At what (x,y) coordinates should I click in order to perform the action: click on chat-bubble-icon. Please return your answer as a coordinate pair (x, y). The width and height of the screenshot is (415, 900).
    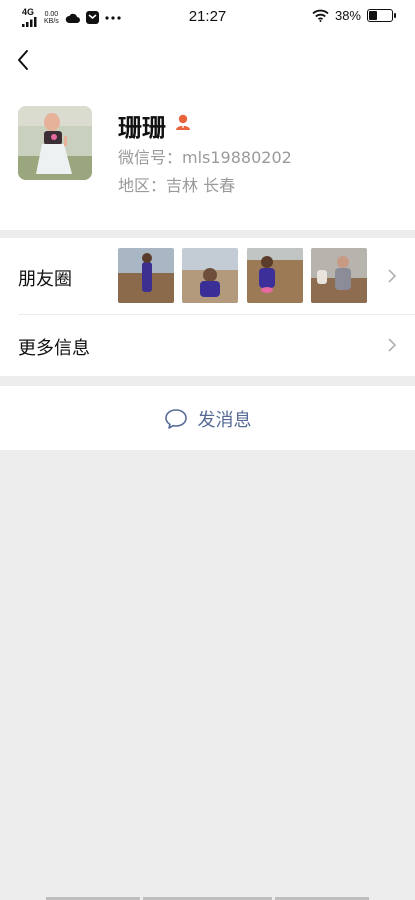
    Looking at the image, I should click on (175, 419).